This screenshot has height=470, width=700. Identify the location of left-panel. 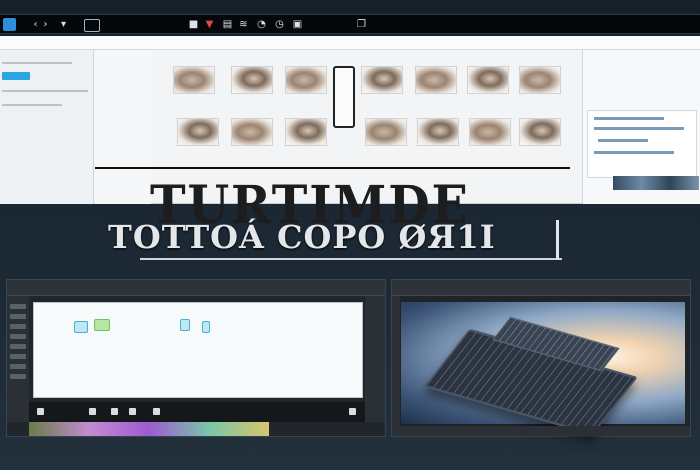
(47, 127).